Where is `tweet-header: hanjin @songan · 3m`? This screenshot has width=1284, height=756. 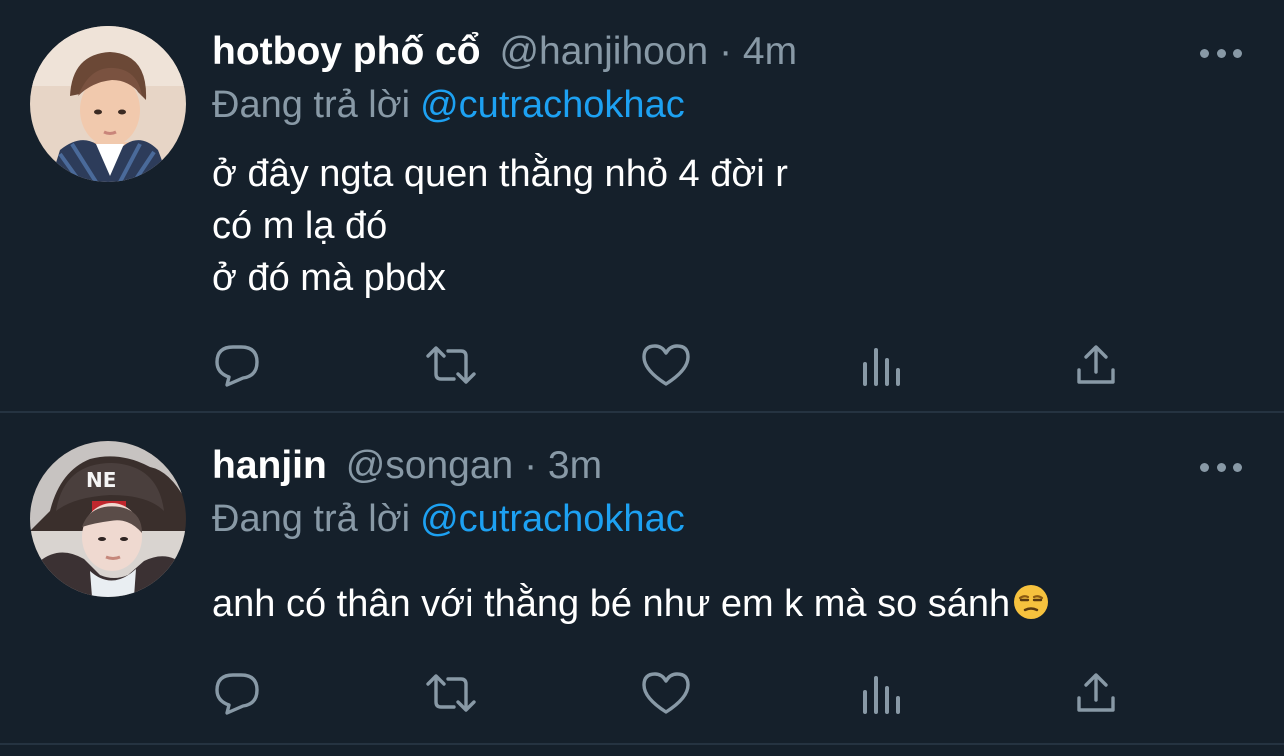 tweet-header: hanjin @songan · 3m is located at coordinates (407, 466).